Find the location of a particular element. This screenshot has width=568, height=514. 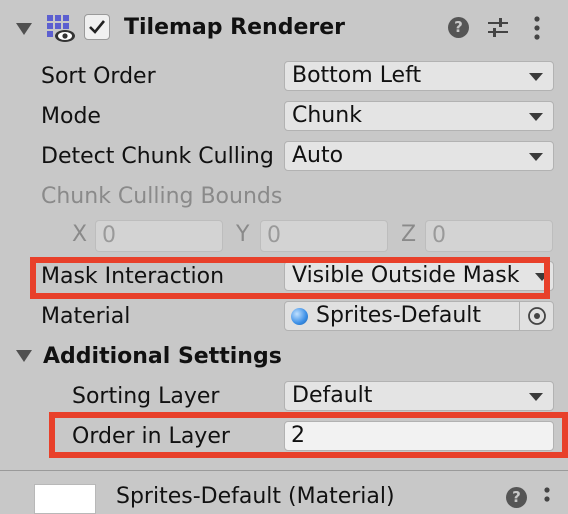

mode-dropdown: Chunk is located at coordinates (419, 116).